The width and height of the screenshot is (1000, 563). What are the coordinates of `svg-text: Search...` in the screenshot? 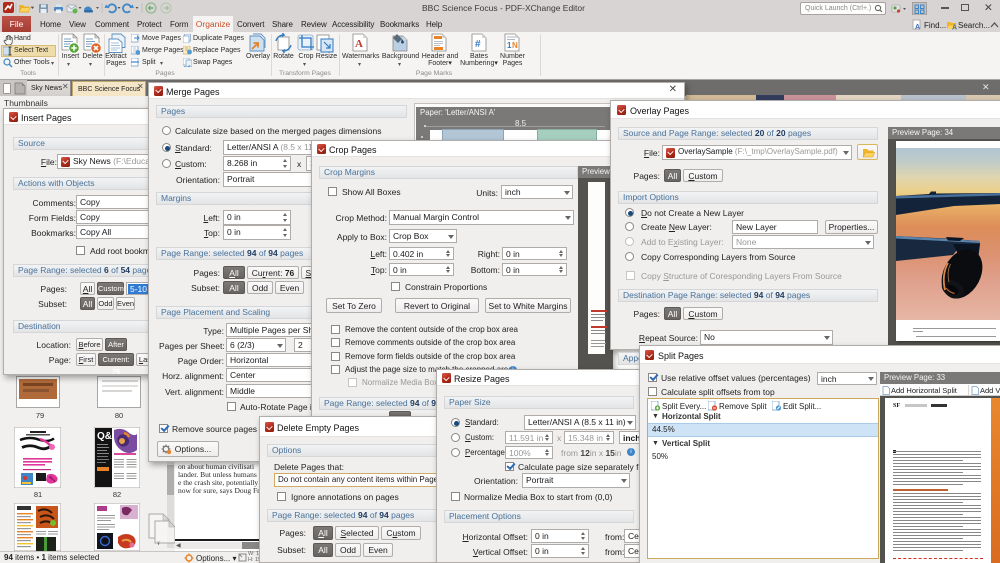 It's located at (974, 25).